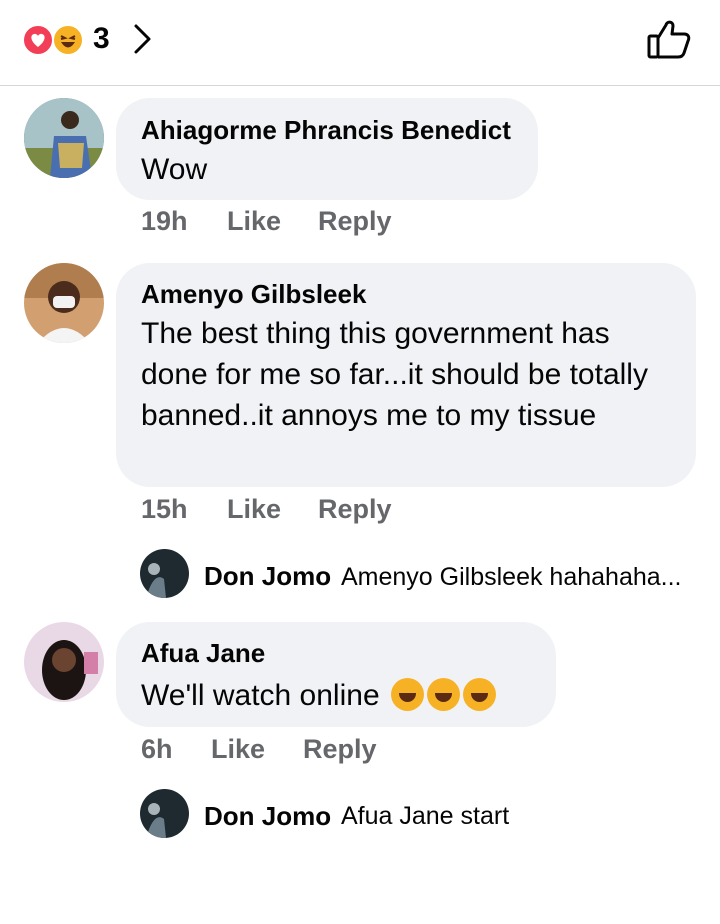 The height and width of the screenshot is (924, 720). Describe the element at coordinates (164, 509) in the screenshot. I see `comment-time: 15h` at that location.